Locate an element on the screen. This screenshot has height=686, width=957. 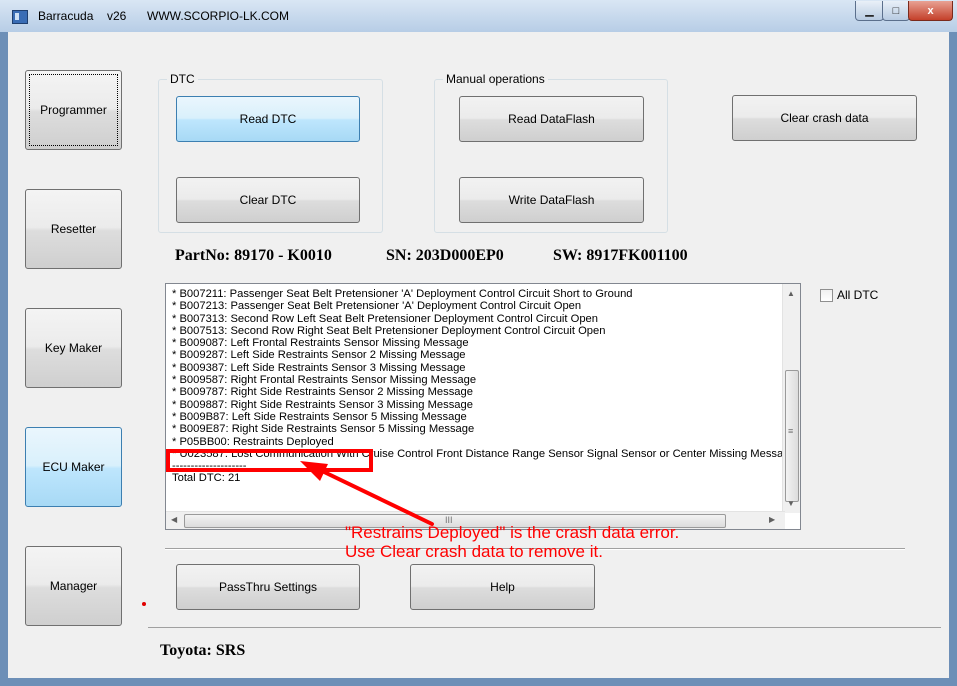
software-version: SW: 8917FK001100 is located at coordinates (620, 255).